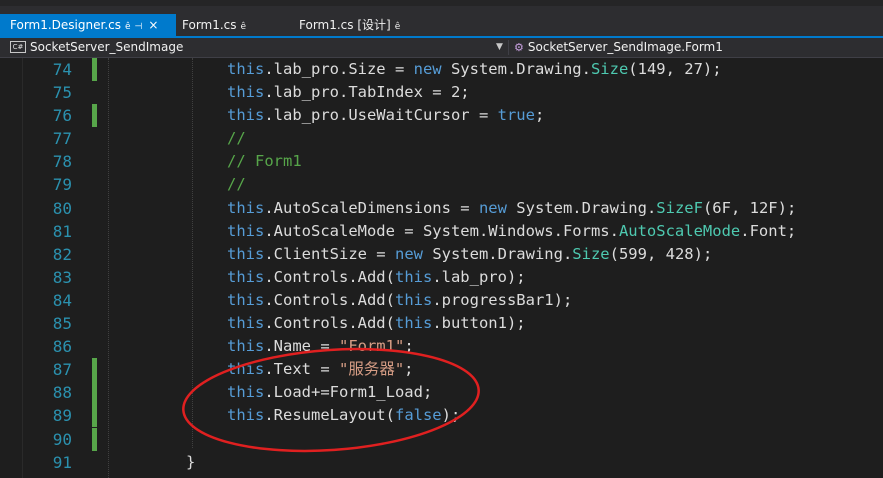 This screenshot has height=478, width=883. What do you see at coordinates (62, 439) in the screenshot?
I see `line-number: 90` at bounding box center [62, 439].